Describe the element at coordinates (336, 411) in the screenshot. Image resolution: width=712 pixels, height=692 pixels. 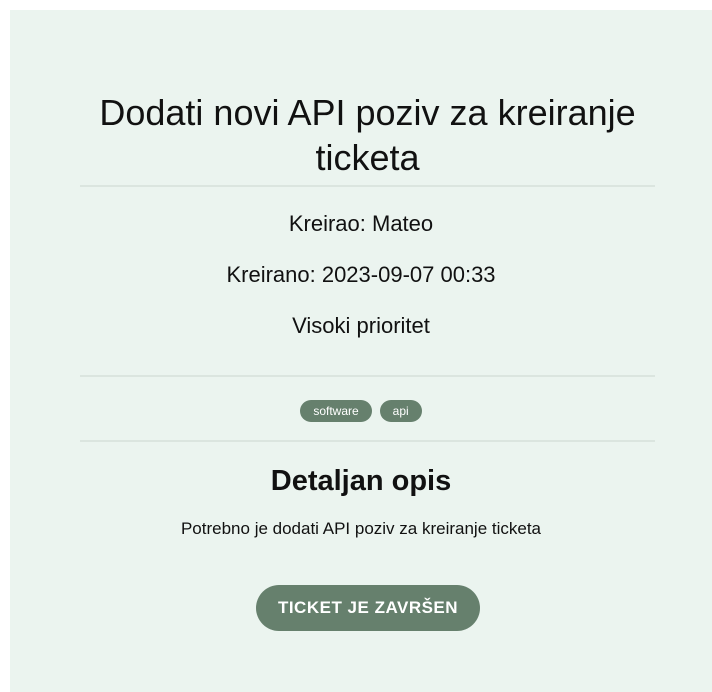
I see `tag-software: software` at that location.